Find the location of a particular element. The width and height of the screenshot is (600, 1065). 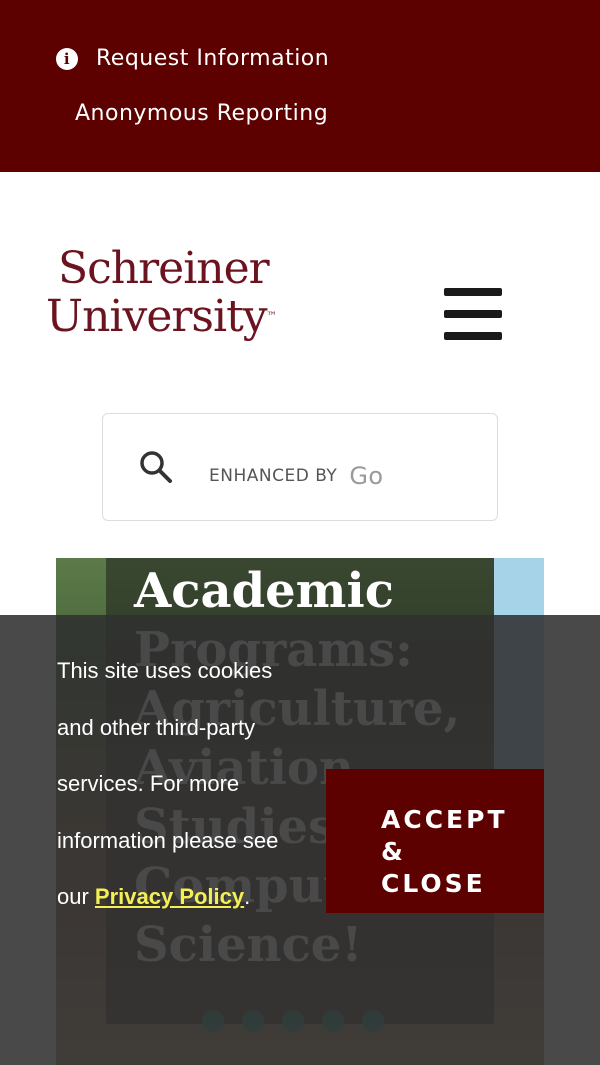

search-box: ENHANCED BY Go is located at coordinates (300, 467).